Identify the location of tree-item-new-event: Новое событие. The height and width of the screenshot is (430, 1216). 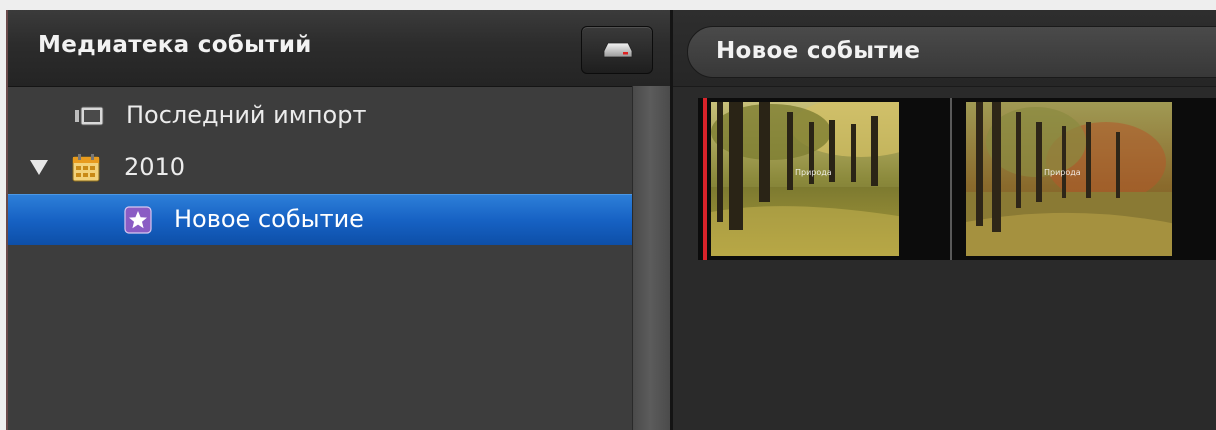
(320, 219).